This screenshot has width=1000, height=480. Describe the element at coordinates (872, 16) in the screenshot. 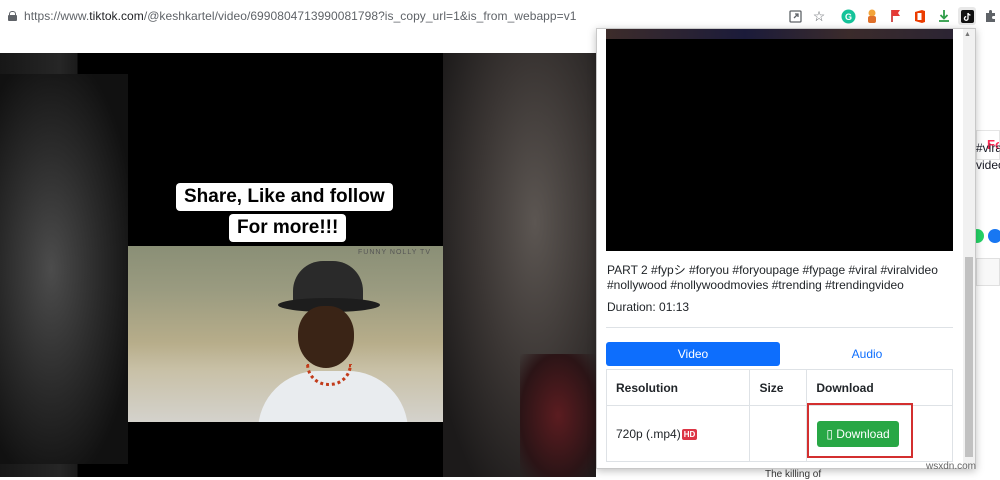

I see `puppet-extension-icon` at that location.